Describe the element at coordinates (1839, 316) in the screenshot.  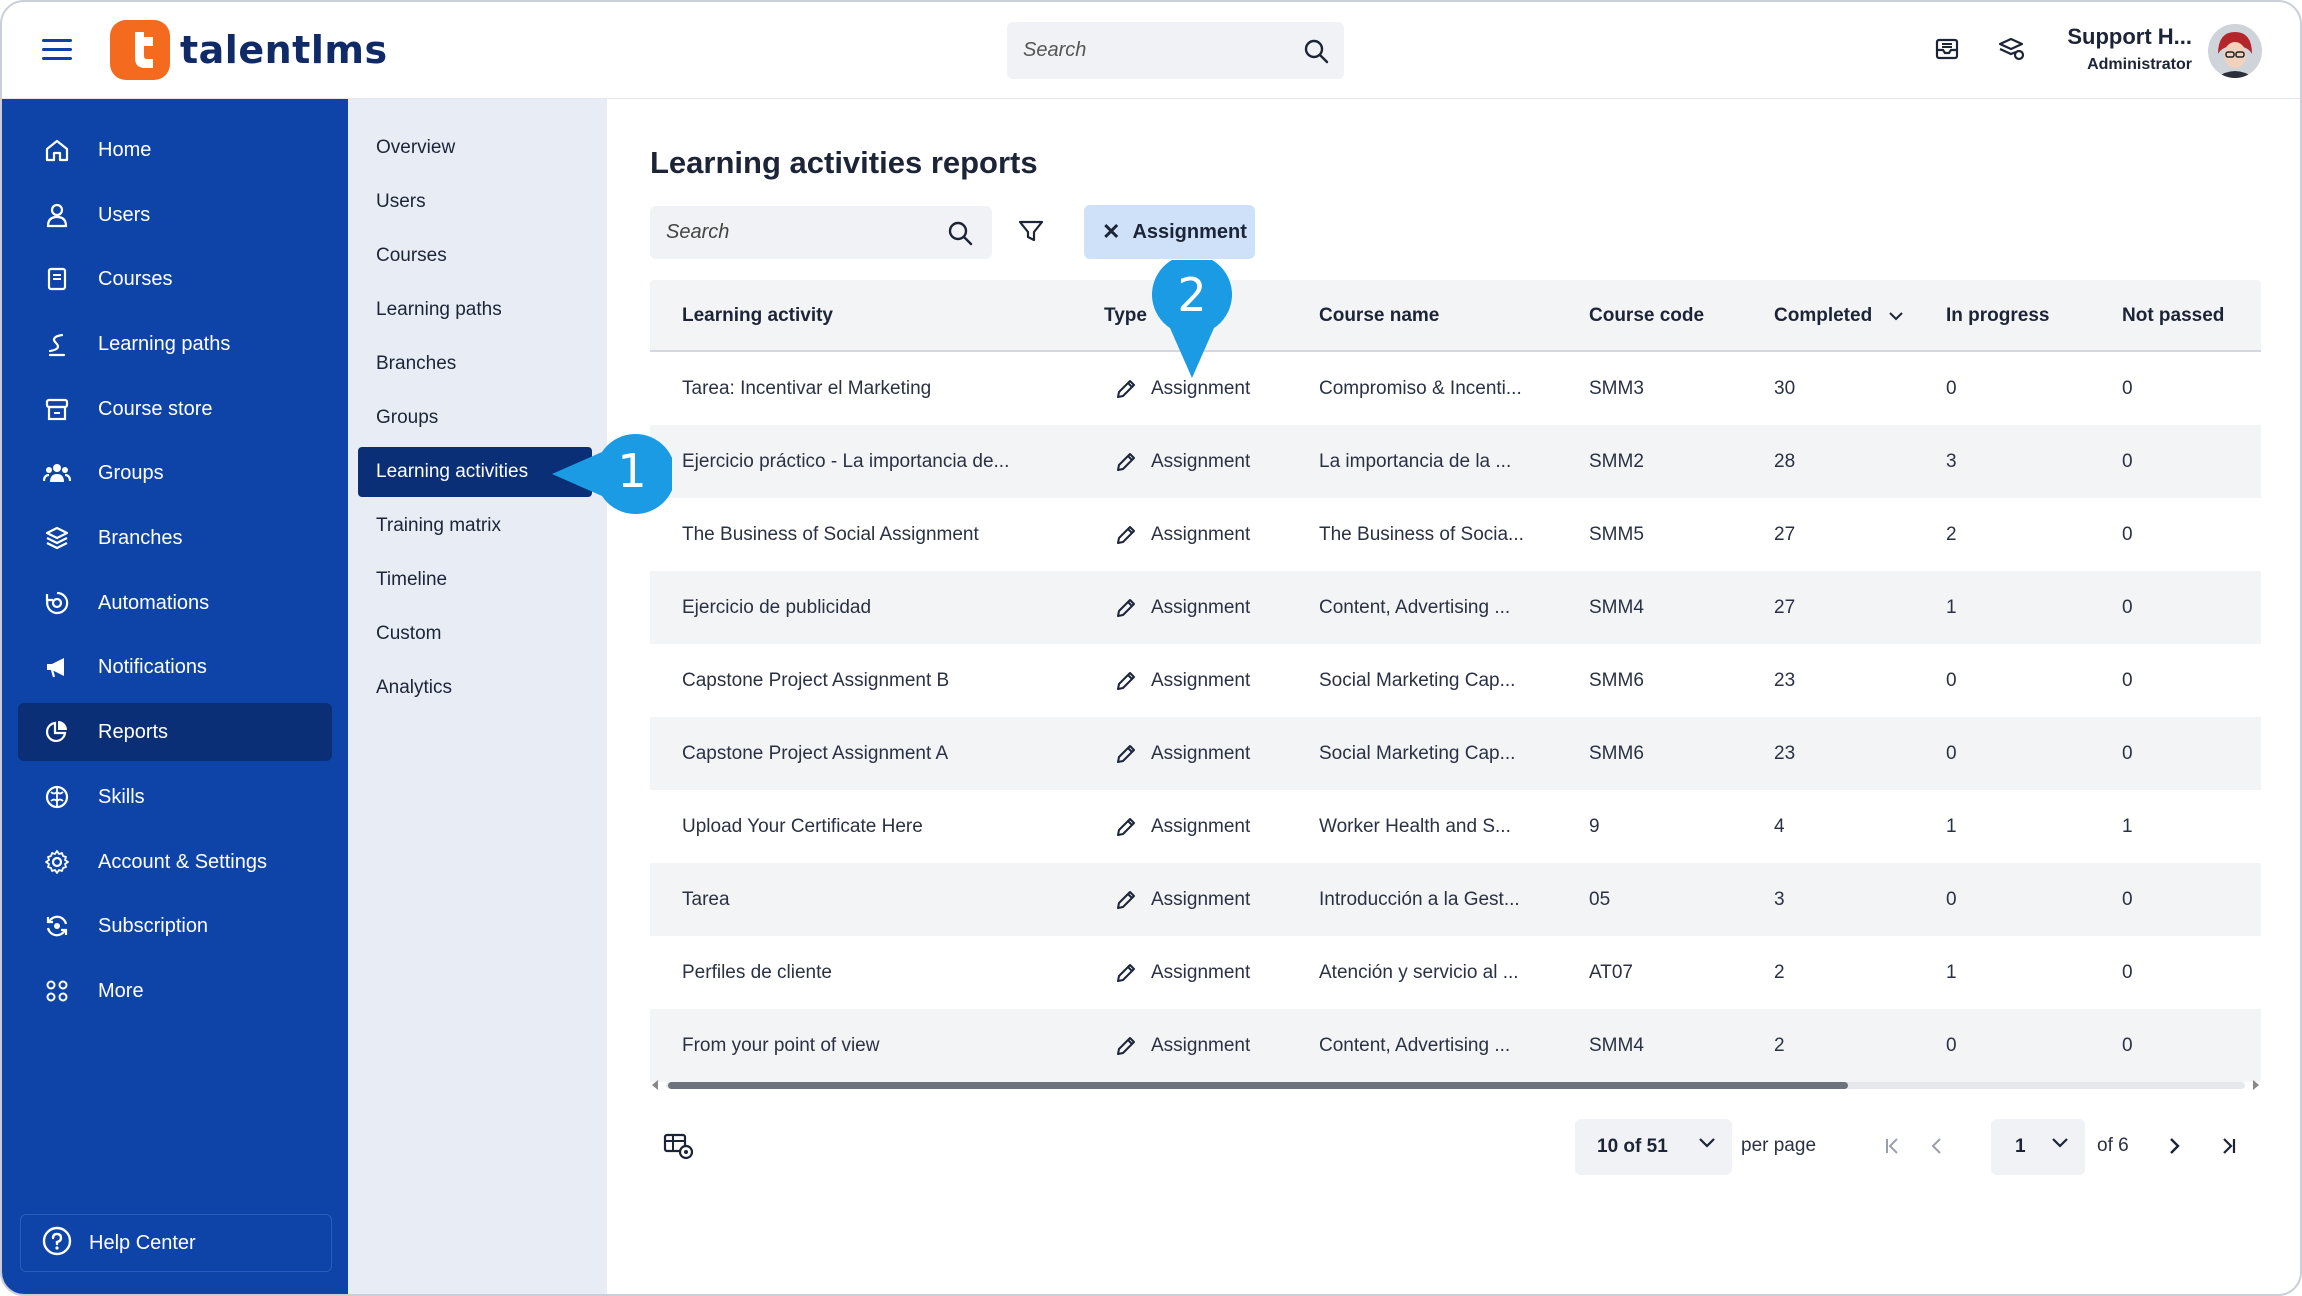
I see `column-header-completed: Completed` at that location.